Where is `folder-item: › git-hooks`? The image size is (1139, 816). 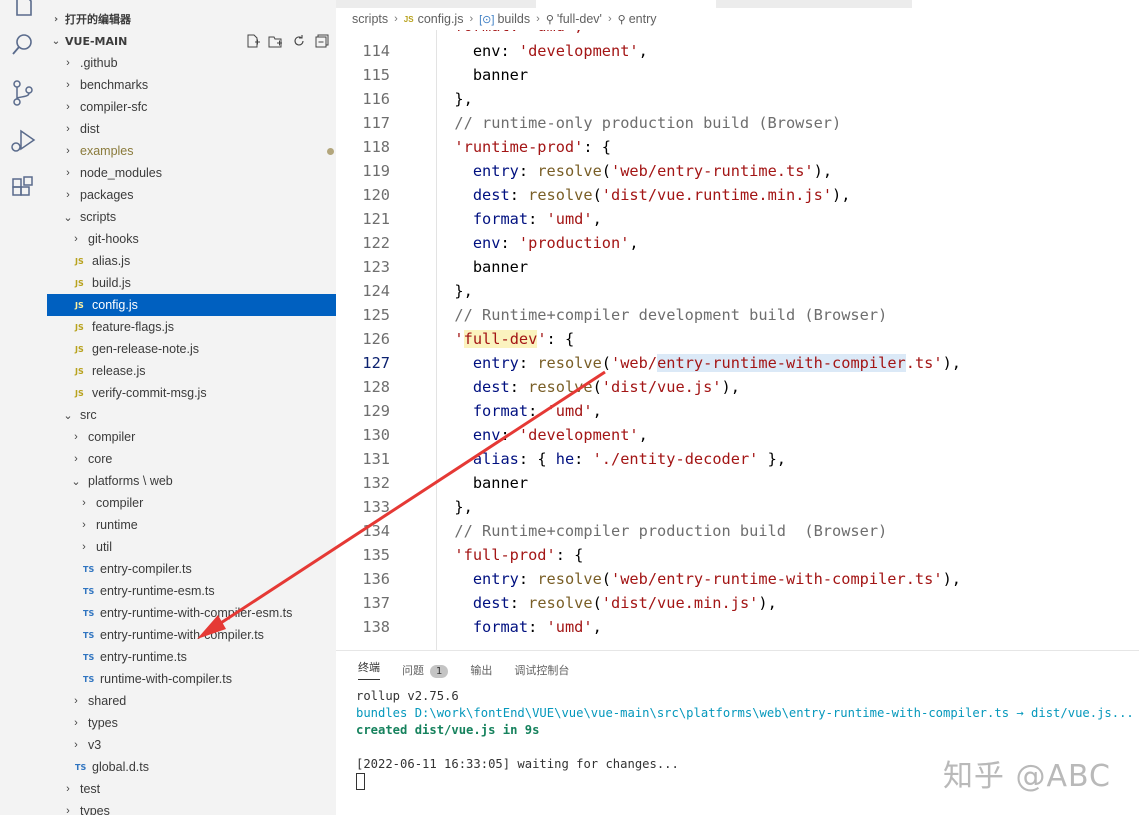 folder-item: › git-hooks is located at coordinates (191, 239).